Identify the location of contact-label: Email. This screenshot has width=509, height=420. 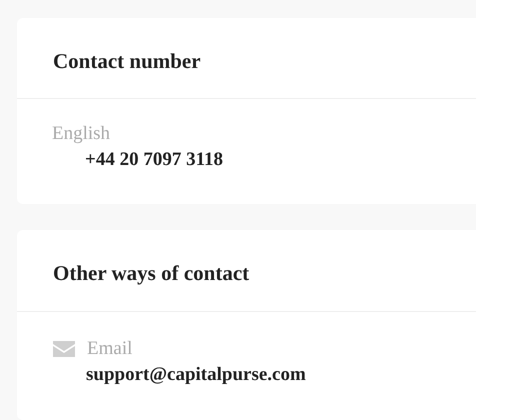
(109, 349).